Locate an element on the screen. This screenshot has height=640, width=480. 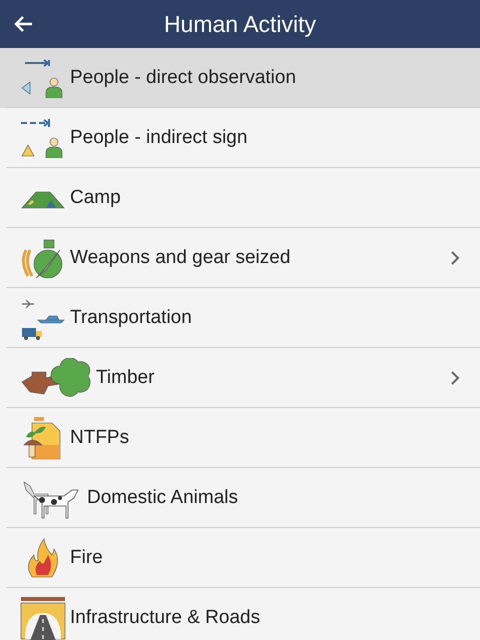
category-label: Timber is located at coordinates (126, 378).